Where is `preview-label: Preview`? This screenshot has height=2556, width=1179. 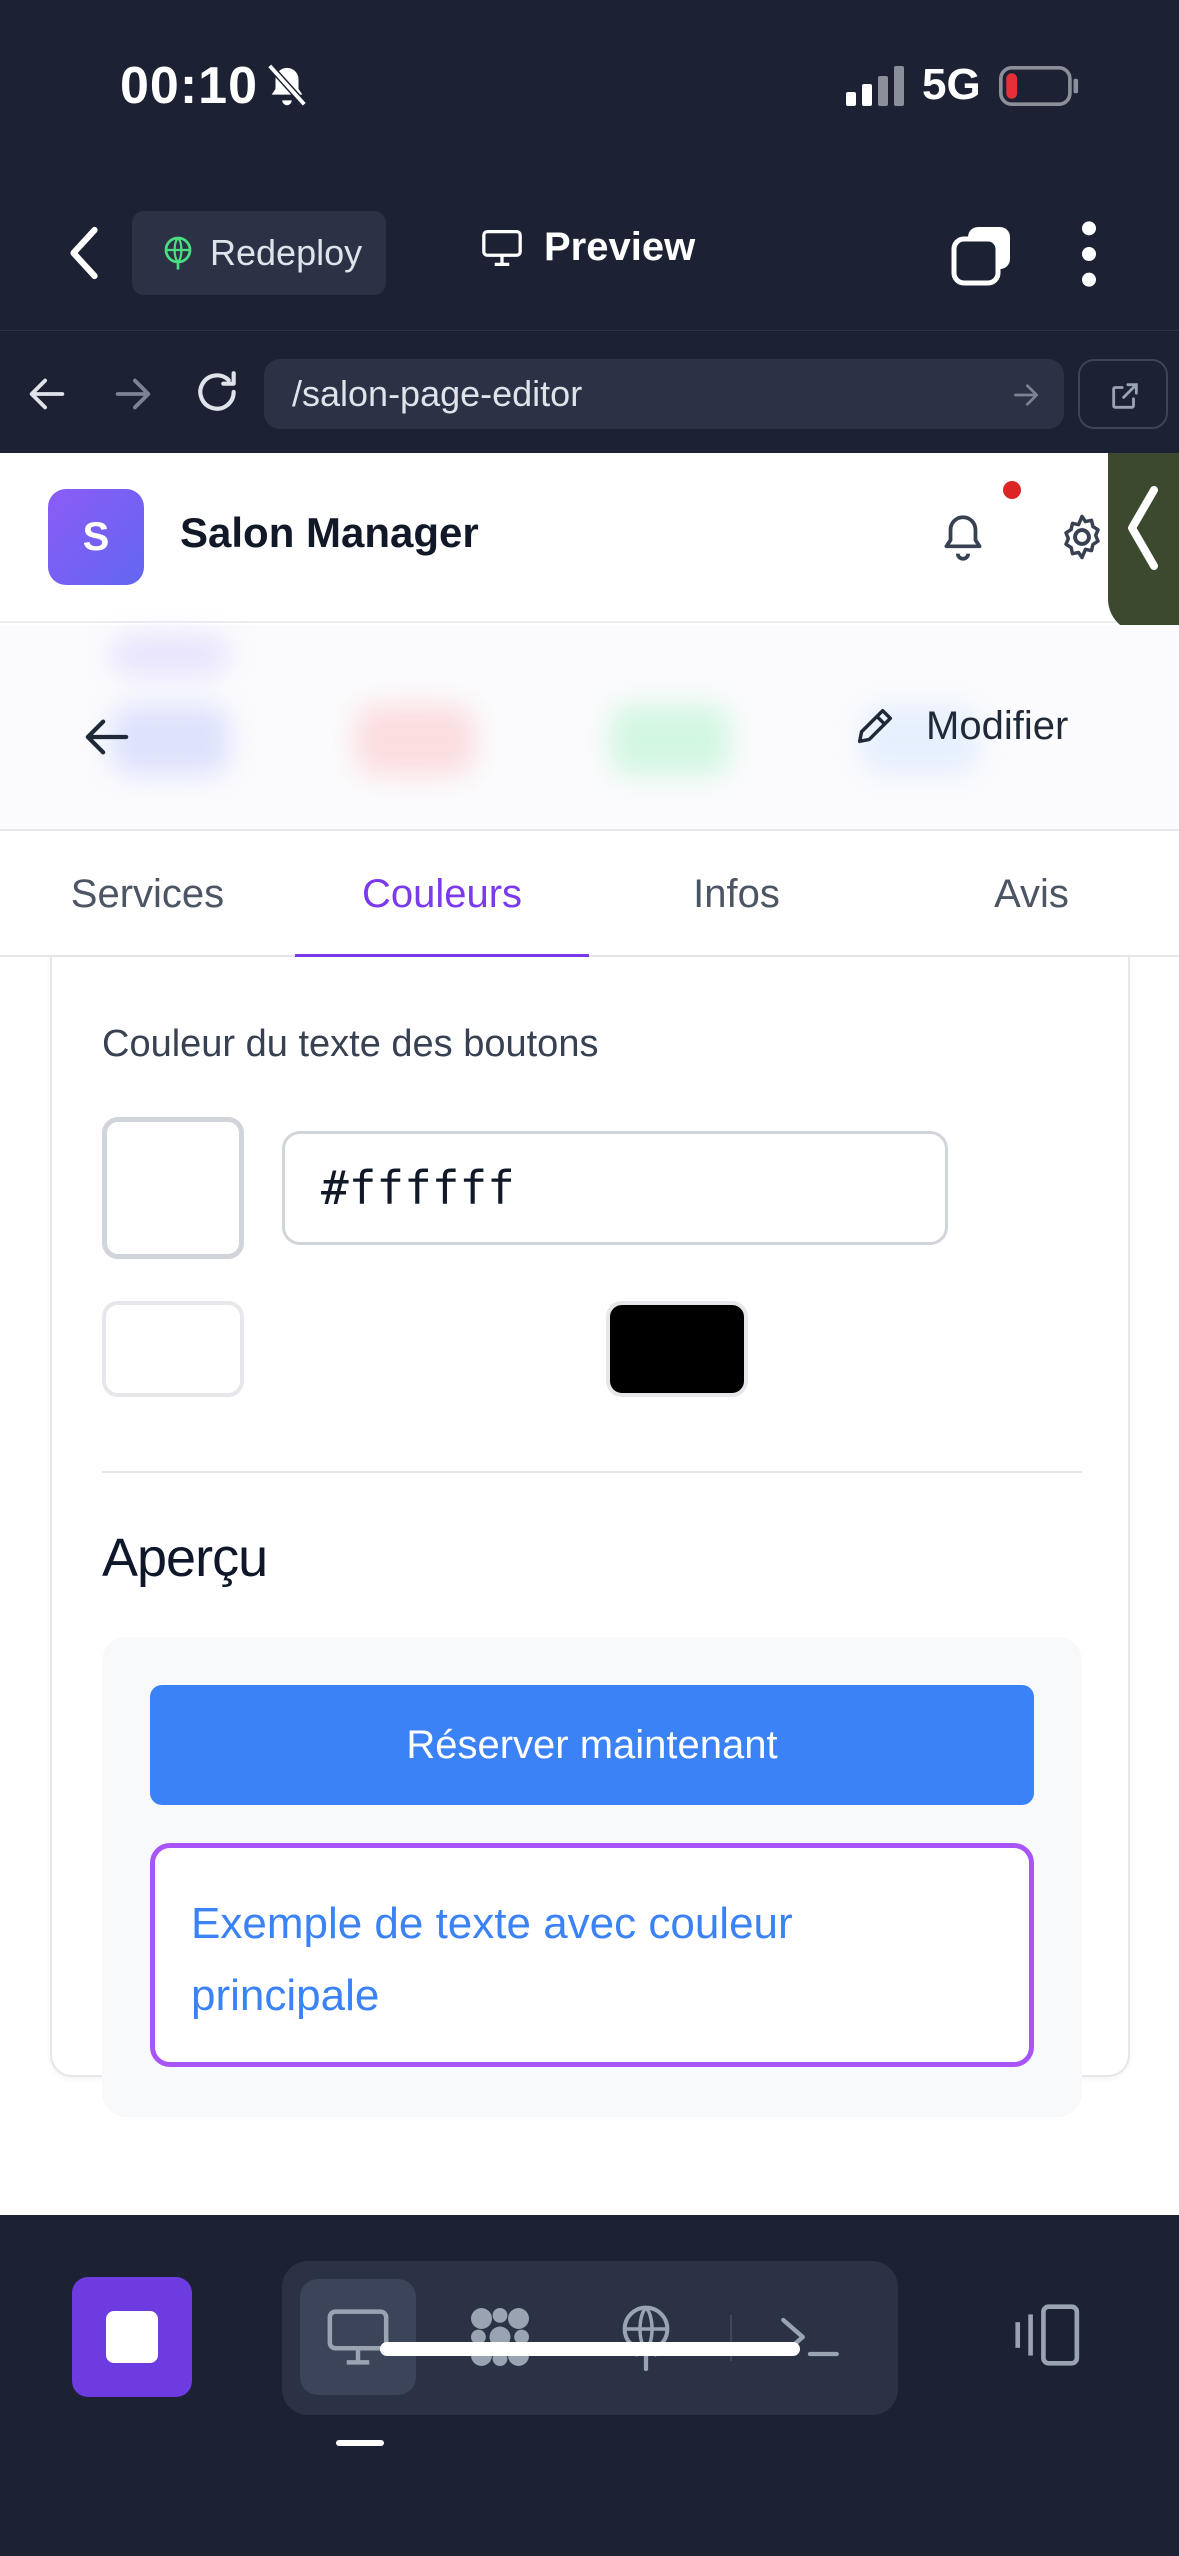
preview-label: Preview is located at coordinates (620, 247).